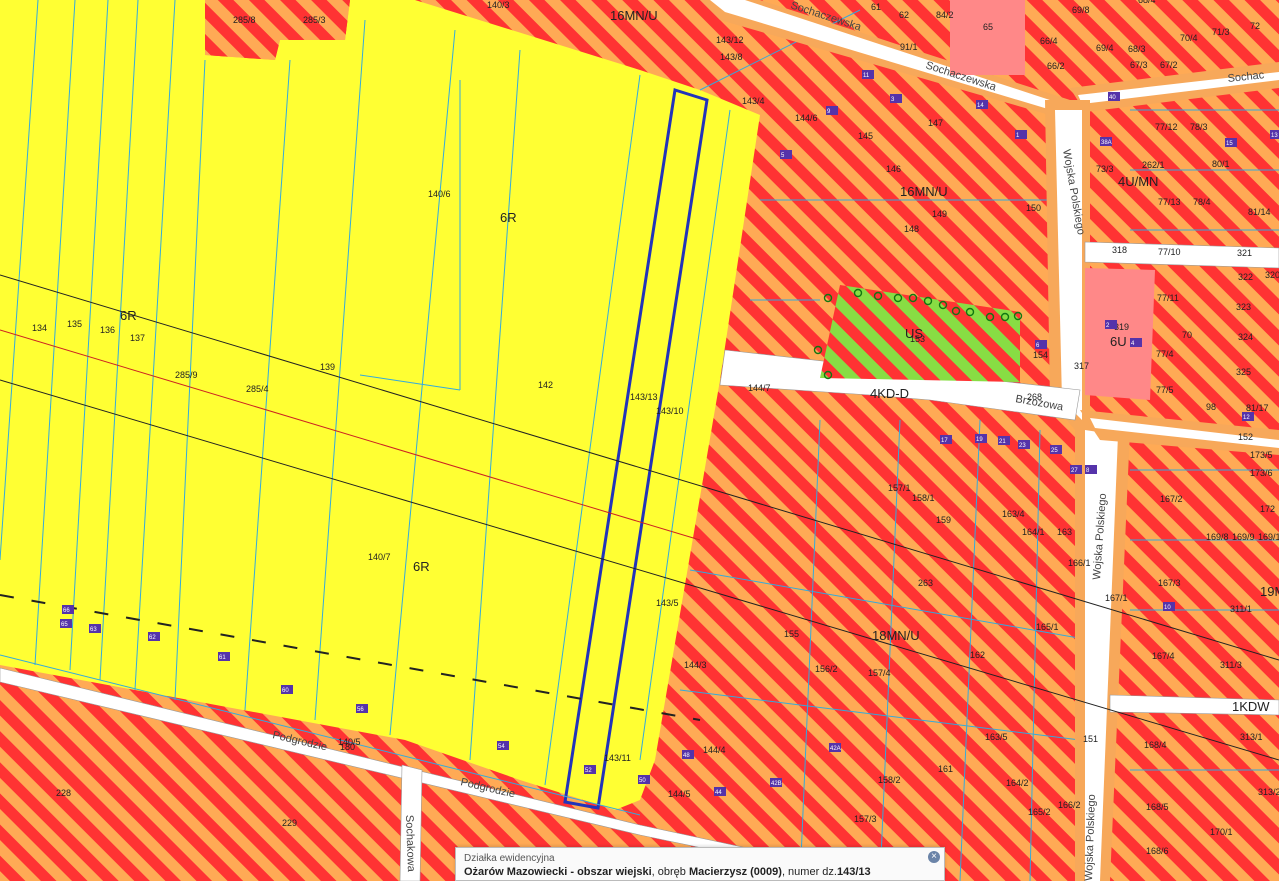 The image size is (1279, 881). I want to click on building-number: 60, so click(285, 691).